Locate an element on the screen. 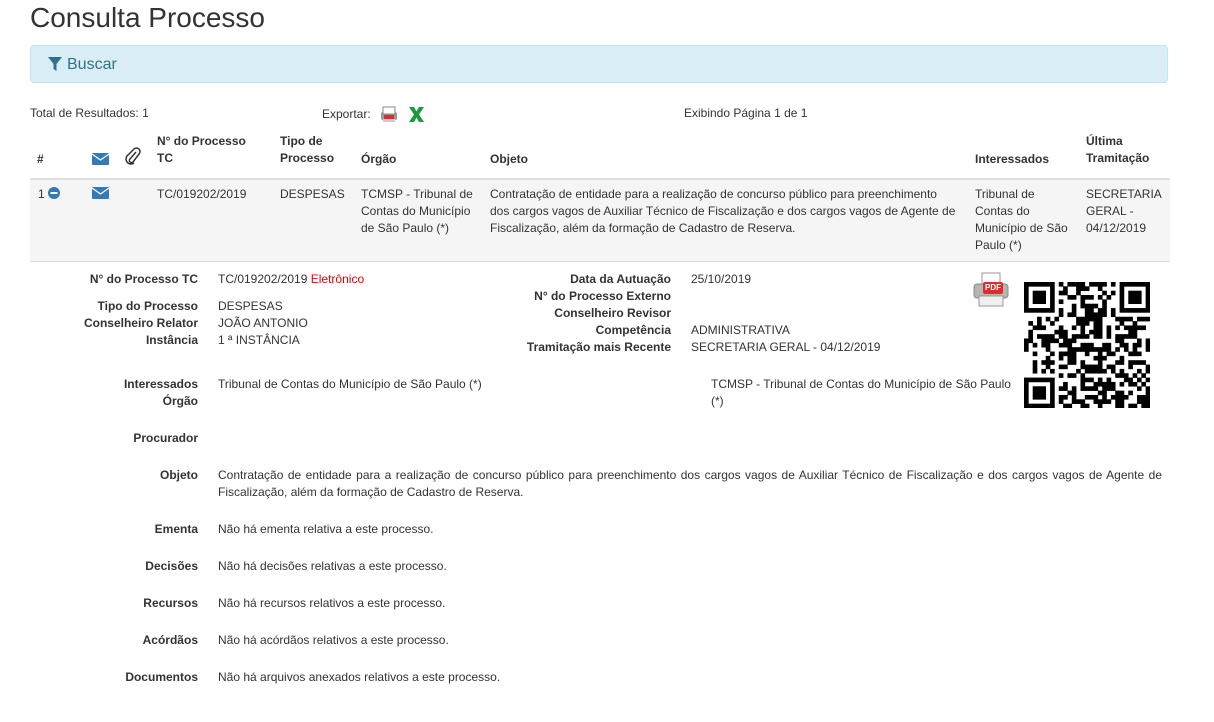  export-label: Exportar: is located at coordinates (346, 114).